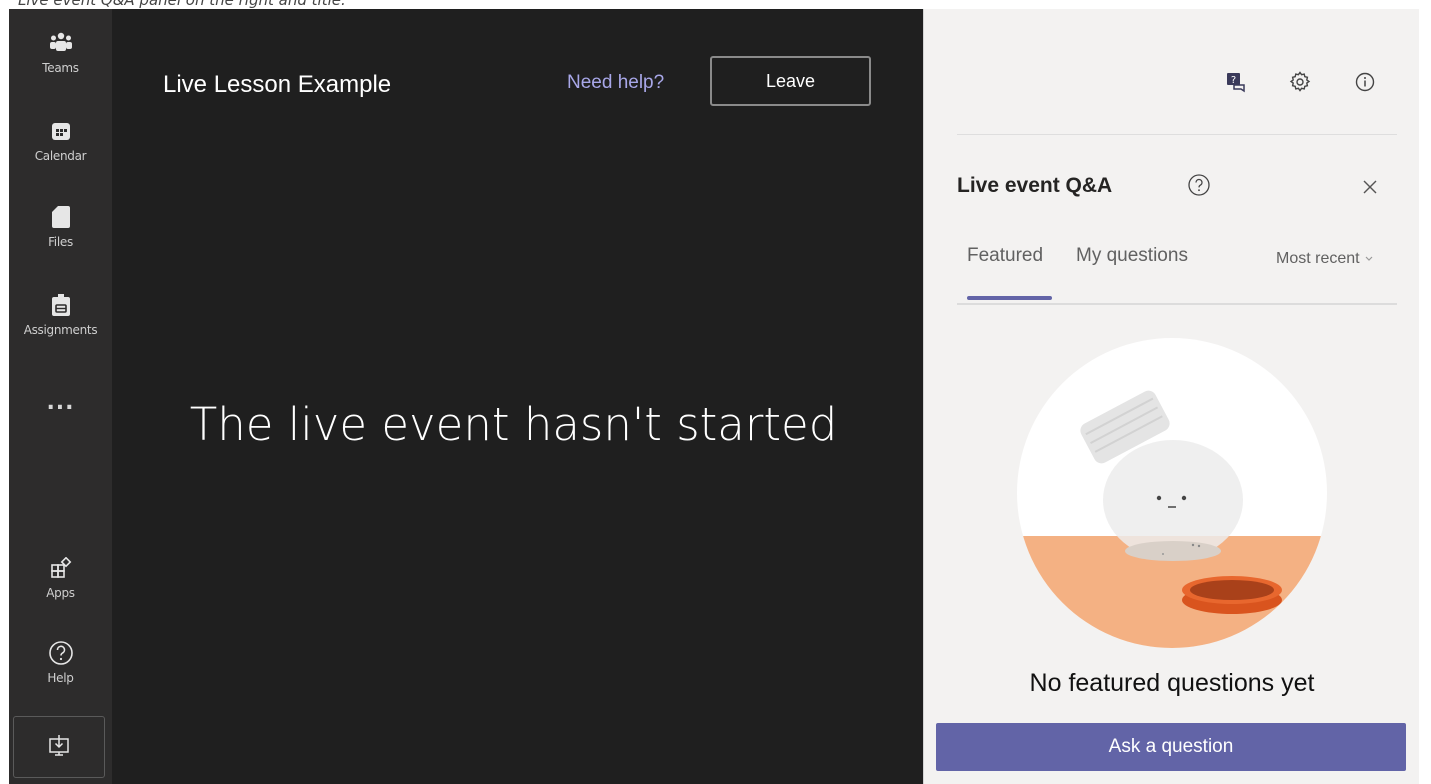  Describe the element at coordinates (1005, 256) in the screenshot. I see `tab-featured: Featured` at that location.